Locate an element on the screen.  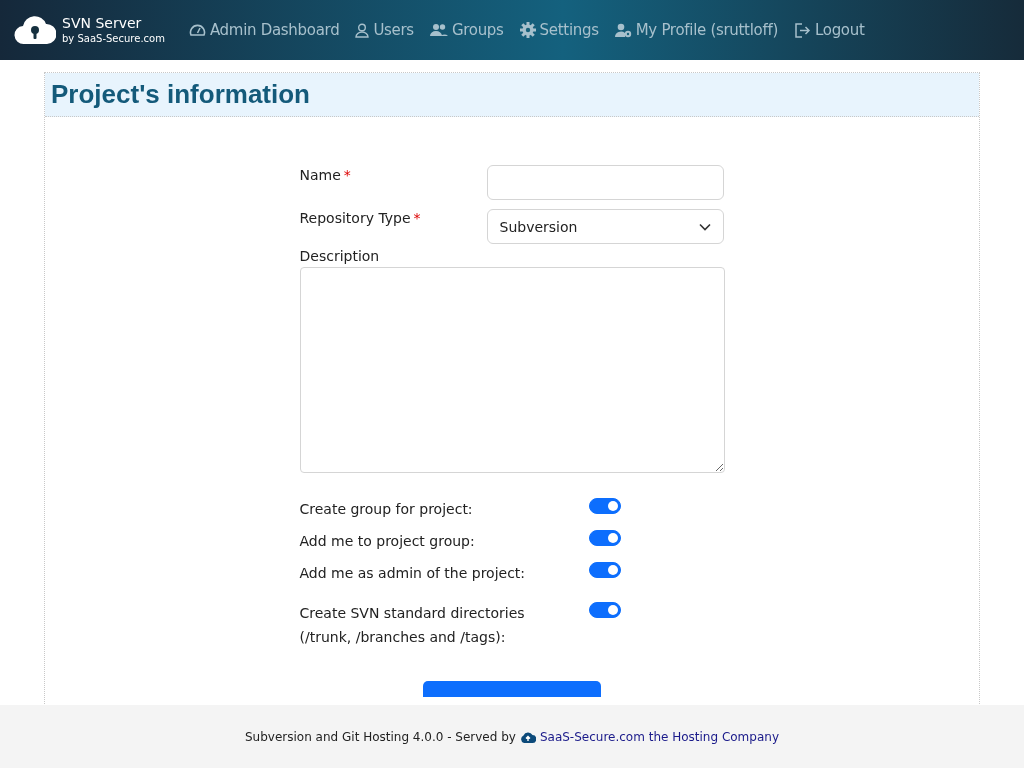
chevron-down-icon is located at coordinates (704, 226).